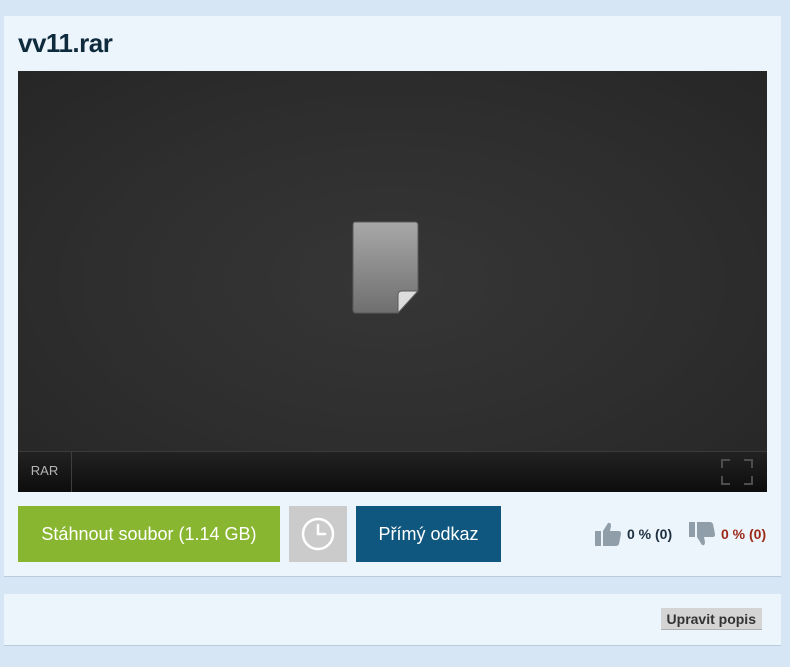  I want to click on fullscreen-icon, so click(737, 472).